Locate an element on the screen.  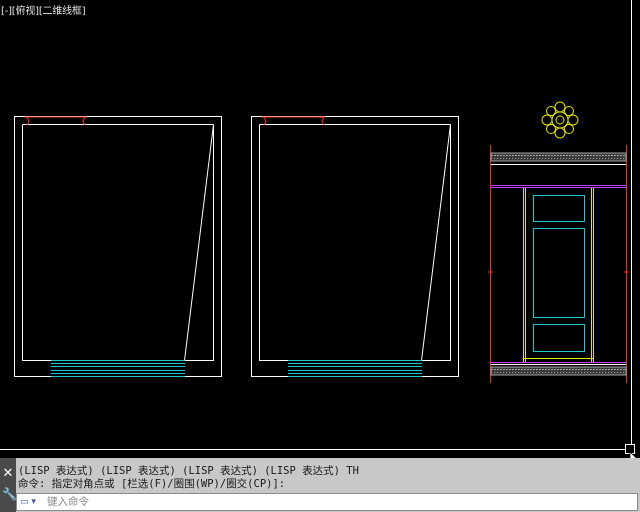
bottom-slab is located at coordinates (558, 371).